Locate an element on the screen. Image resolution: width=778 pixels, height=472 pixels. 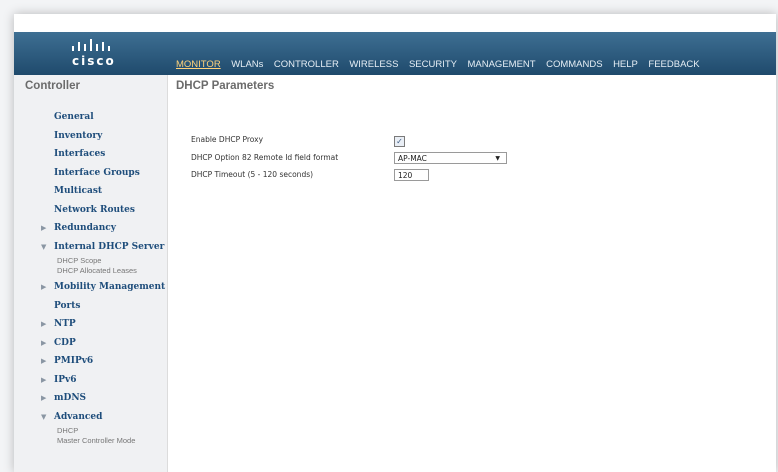
sidebar-subitem-master-controller-mode: Master Controller Mode is located at coordinates (90, 441).